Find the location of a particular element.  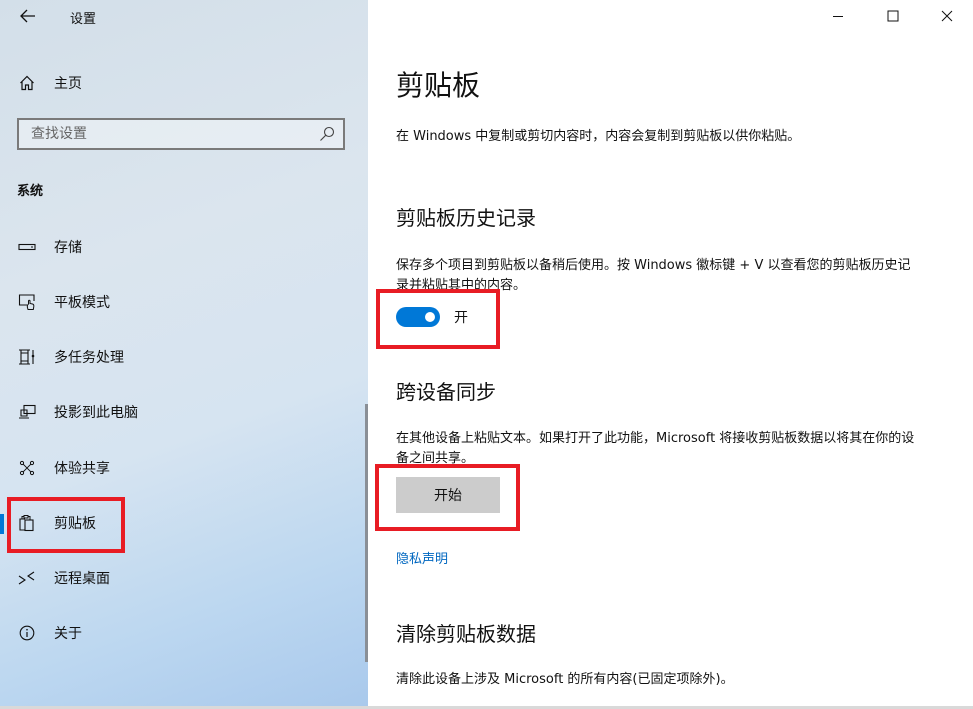

history-heading: 剪贴板历史记录 is located at coordinates (466, 218).